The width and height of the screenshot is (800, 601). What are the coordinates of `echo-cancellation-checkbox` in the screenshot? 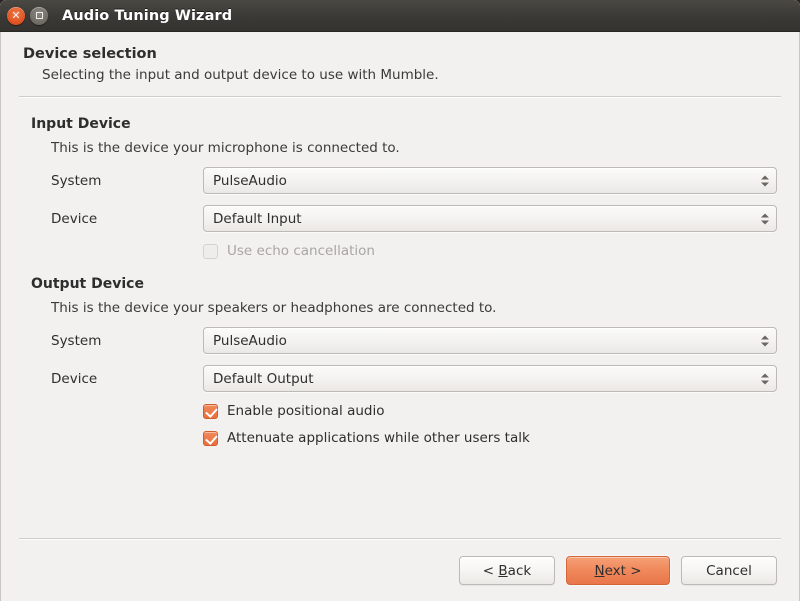 It's located at (210, 251).